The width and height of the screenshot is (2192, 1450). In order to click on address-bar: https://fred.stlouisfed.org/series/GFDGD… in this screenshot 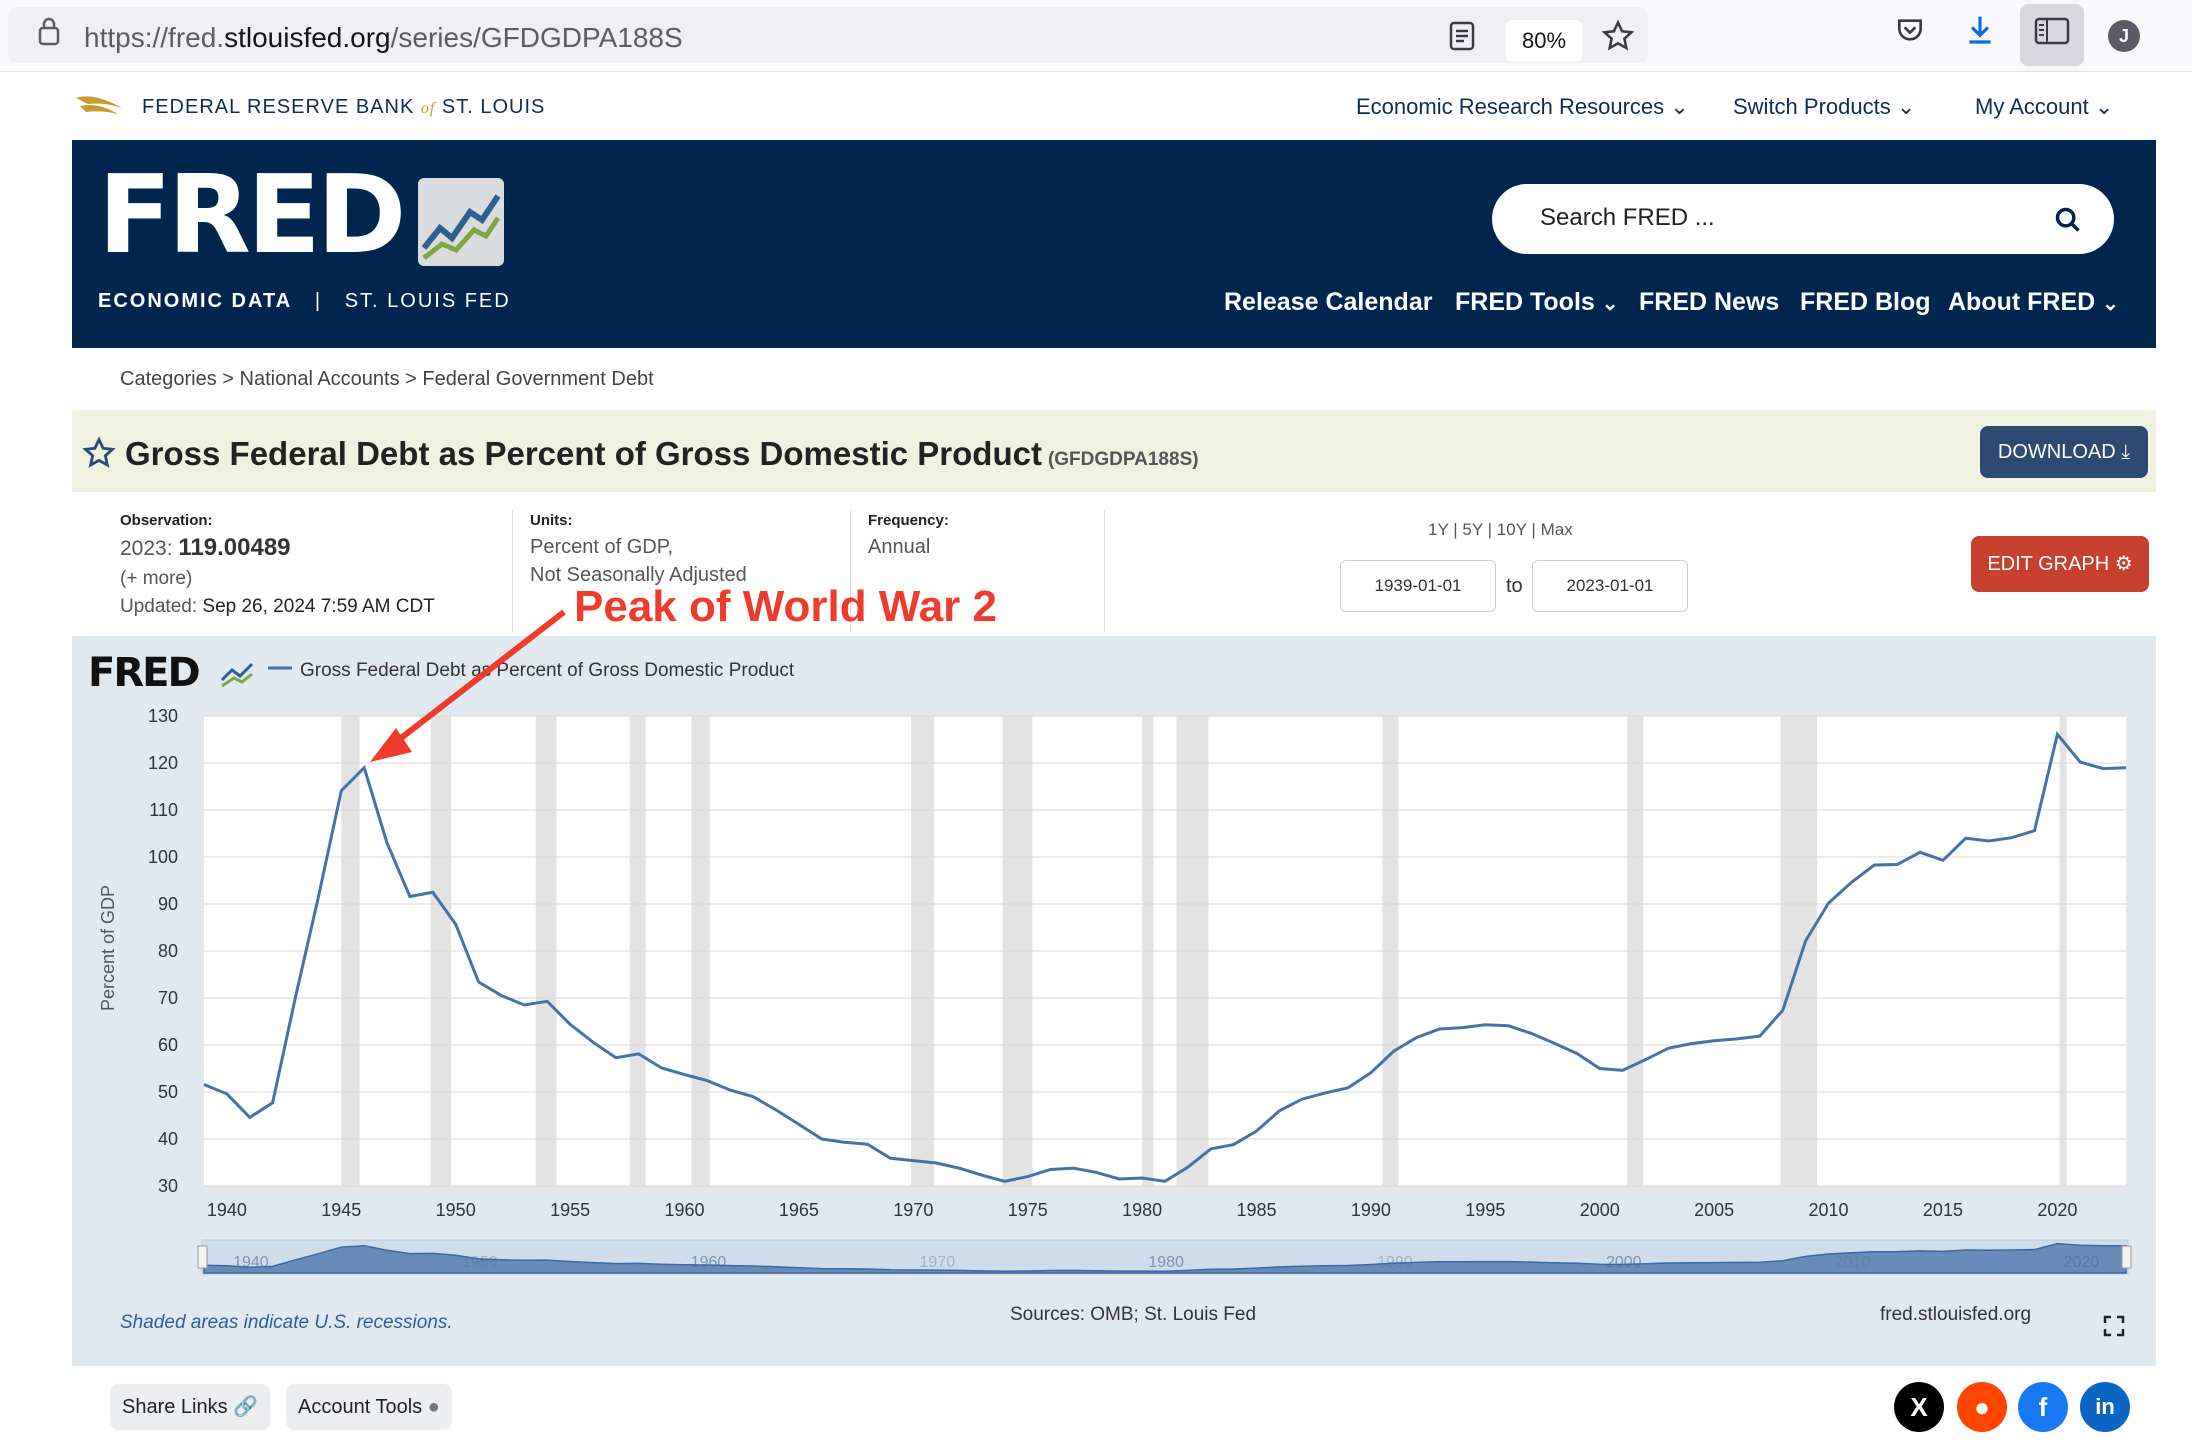, I will do `click(828, 35)`.